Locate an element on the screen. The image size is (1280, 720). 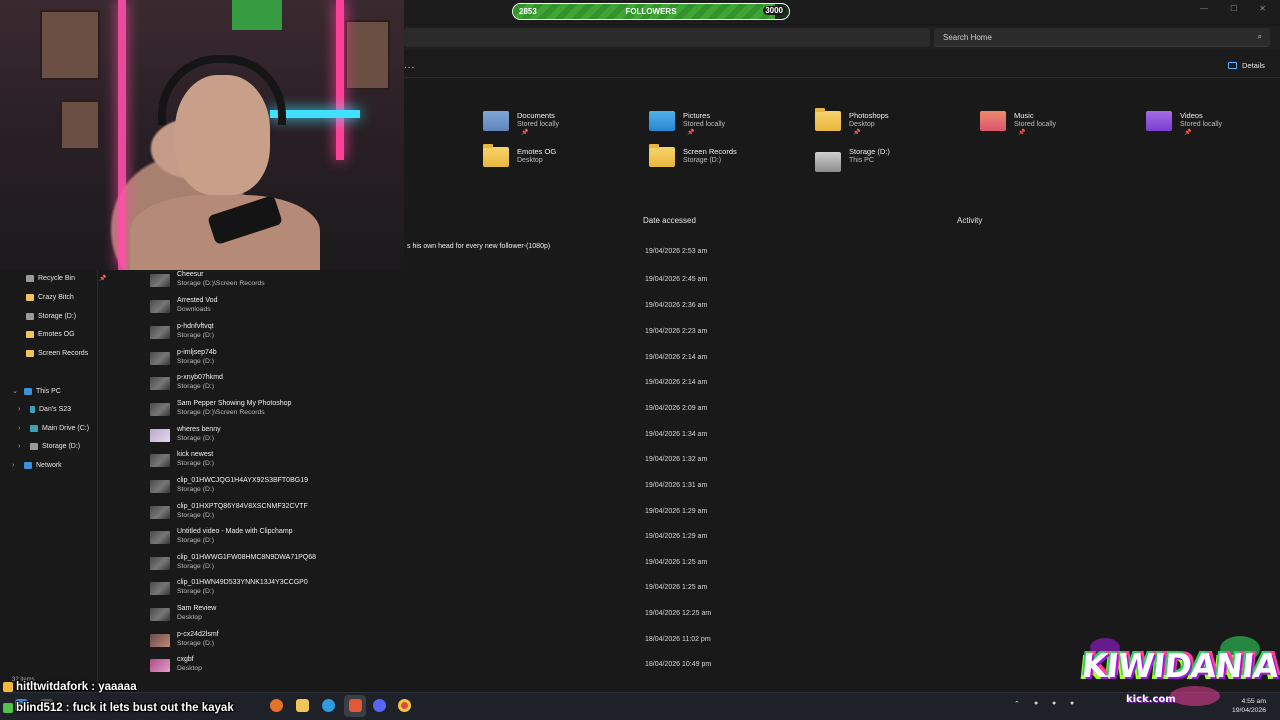
chat-username: blind512 is located at coordinates (39, 708).